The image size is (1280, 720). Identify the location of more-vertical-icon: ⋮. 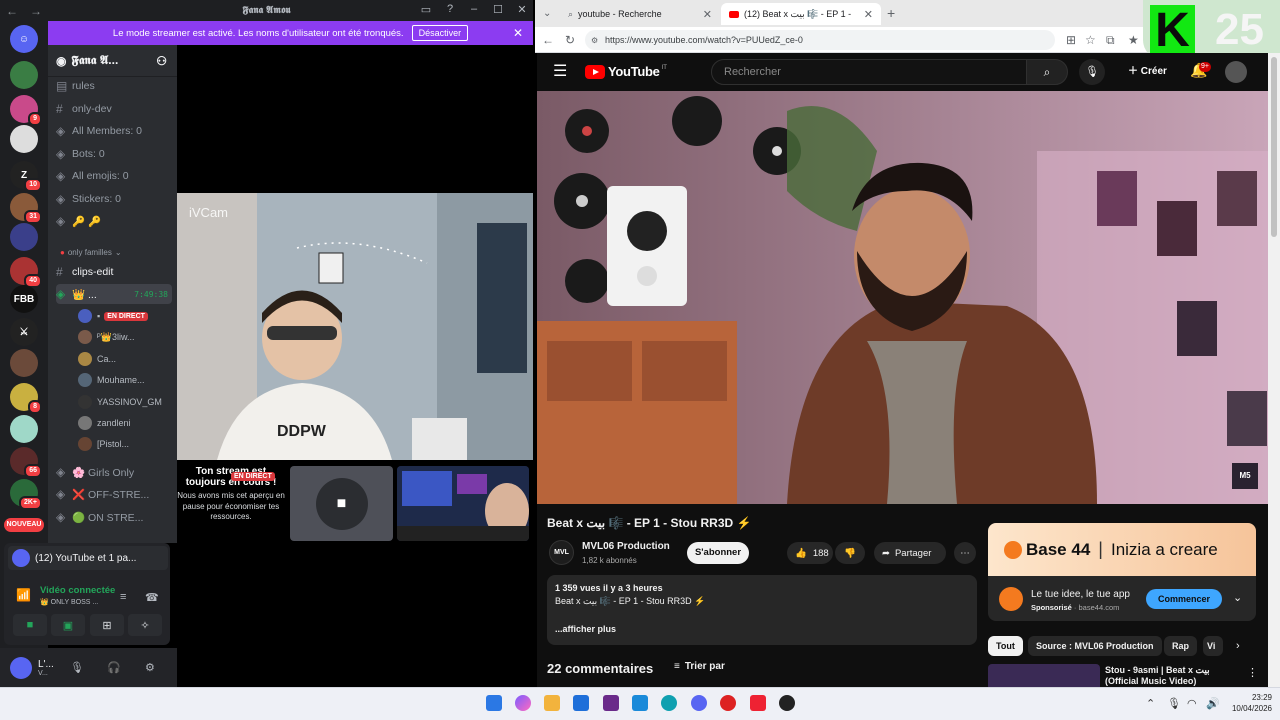
(1252, 672).